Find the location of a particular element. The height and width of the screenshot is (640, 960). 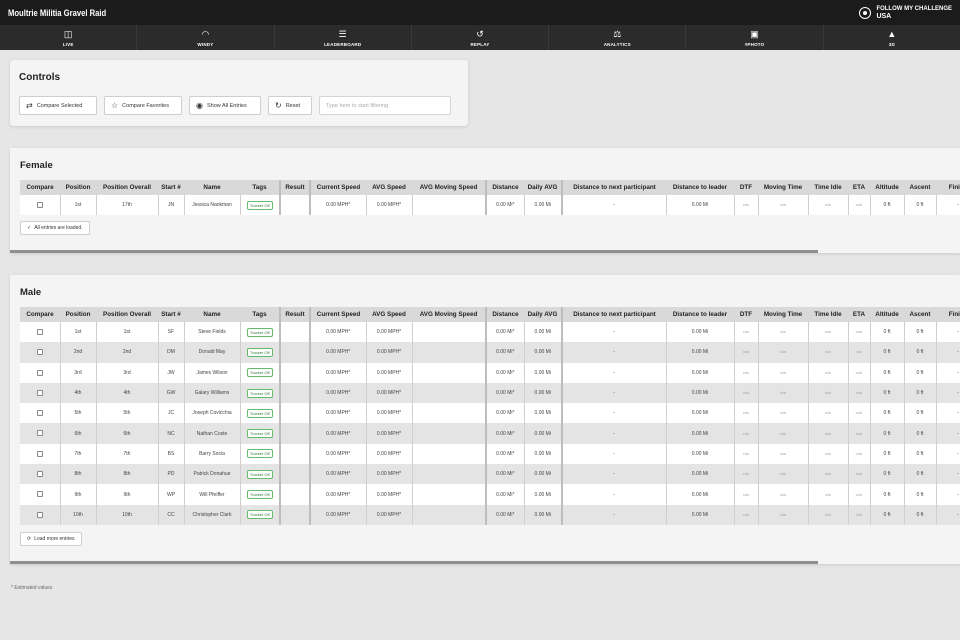

cell-position-overall: 1st is located at coordinates (127, 332).